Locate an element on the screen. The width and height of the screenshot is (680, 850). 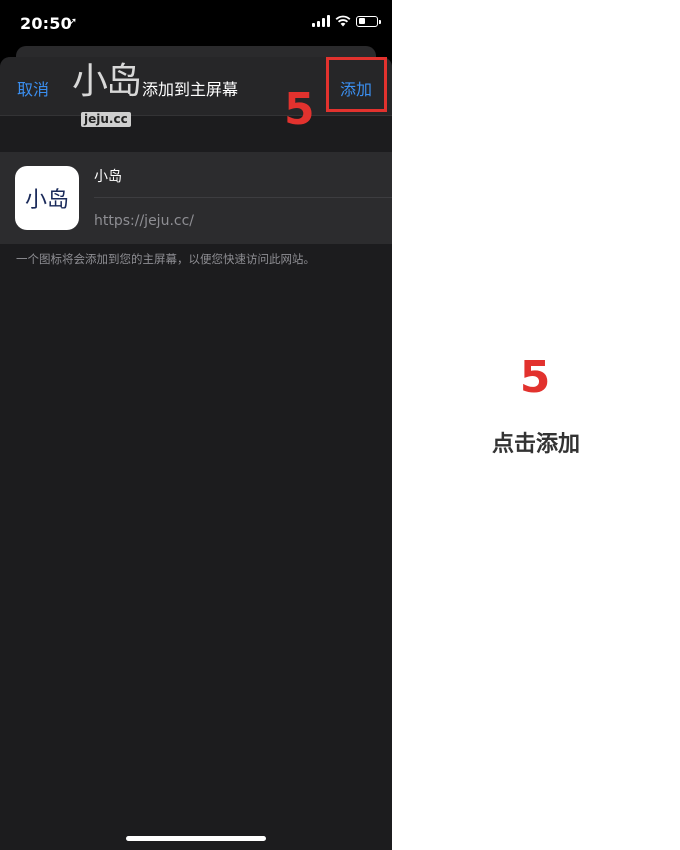
status-time: 20:50 is located at coordinates (46, 23).